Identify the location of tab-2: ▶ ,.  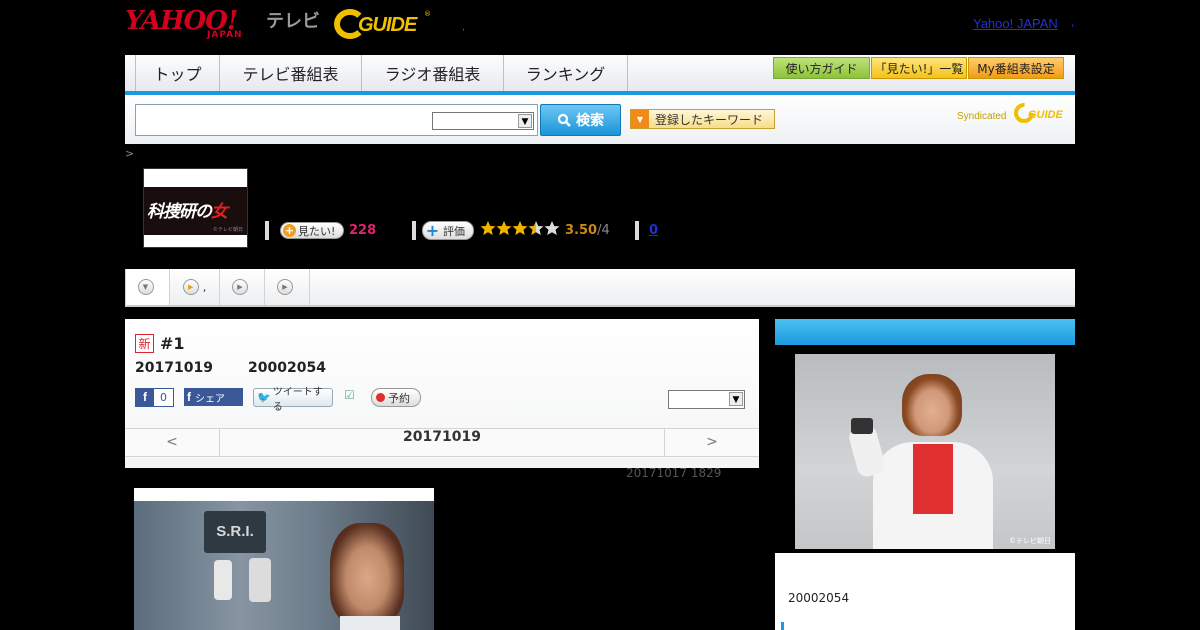
(195, 287).